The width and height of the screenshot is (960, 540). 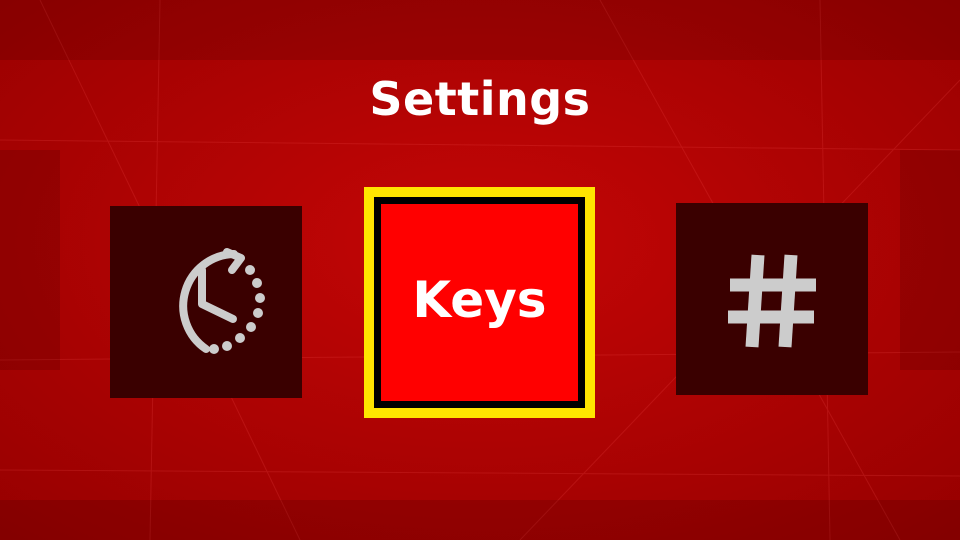 I want to click on menu-tile-history, so click(x=206, y=302).